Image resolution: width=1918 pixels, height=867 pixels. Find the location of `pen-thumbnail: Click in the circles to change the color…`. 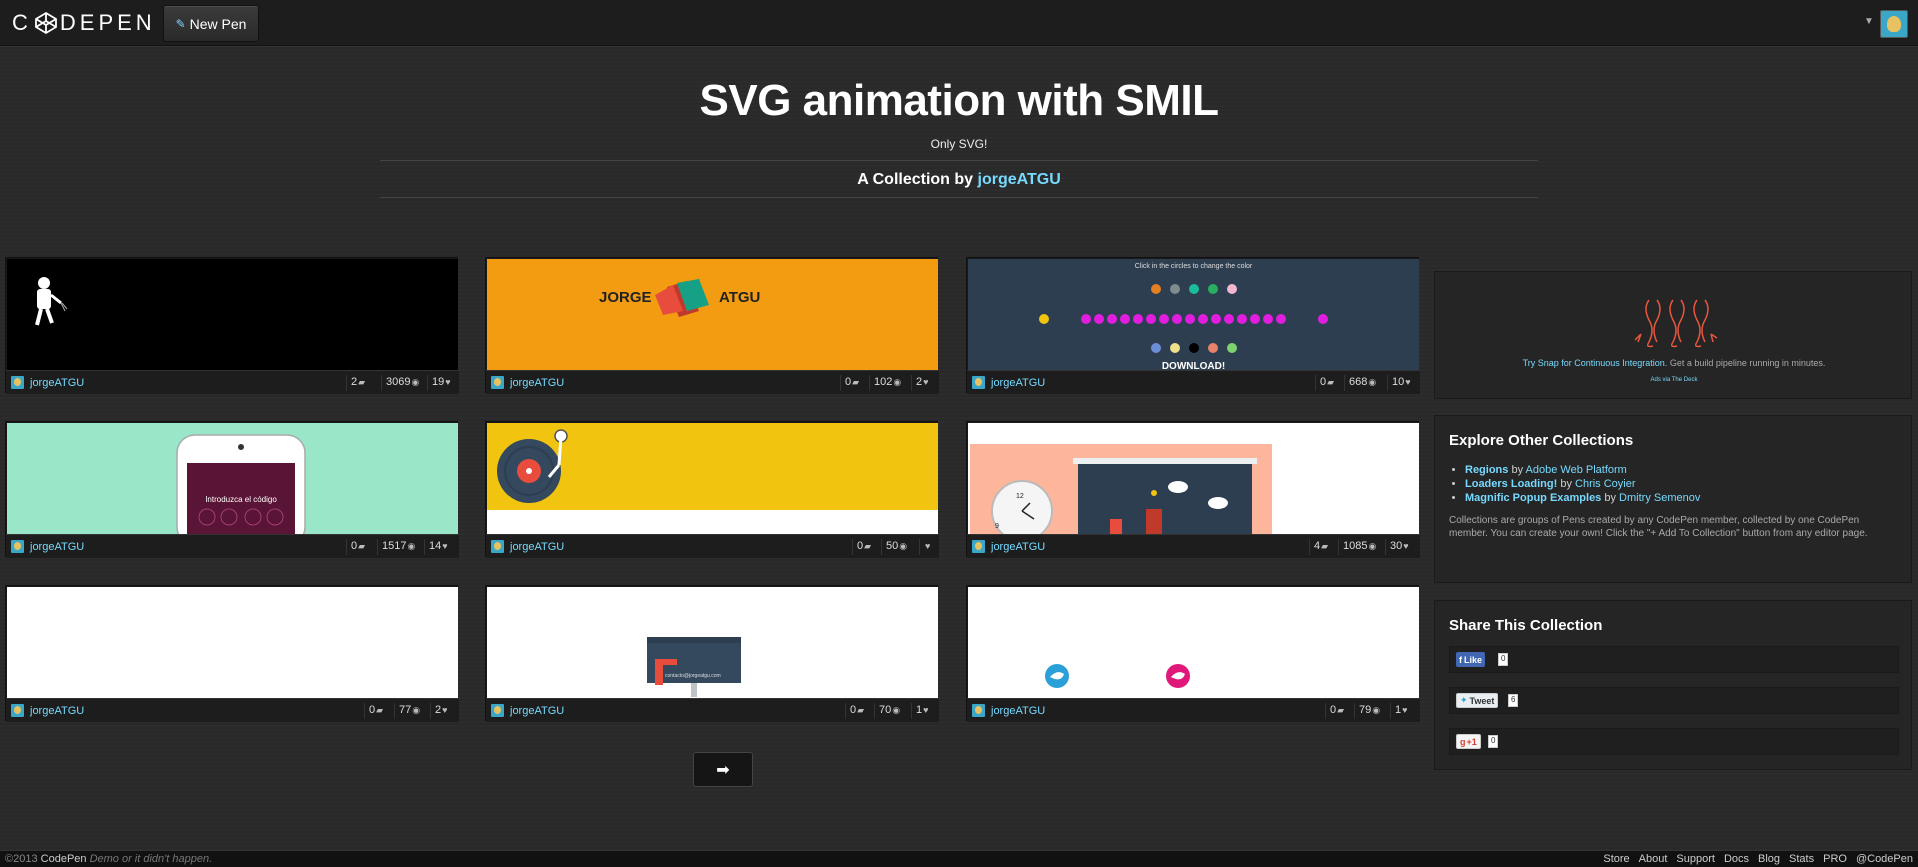

pen-thumbnail: Click in the circles to change the color… is located at coordinates (1193, 314).